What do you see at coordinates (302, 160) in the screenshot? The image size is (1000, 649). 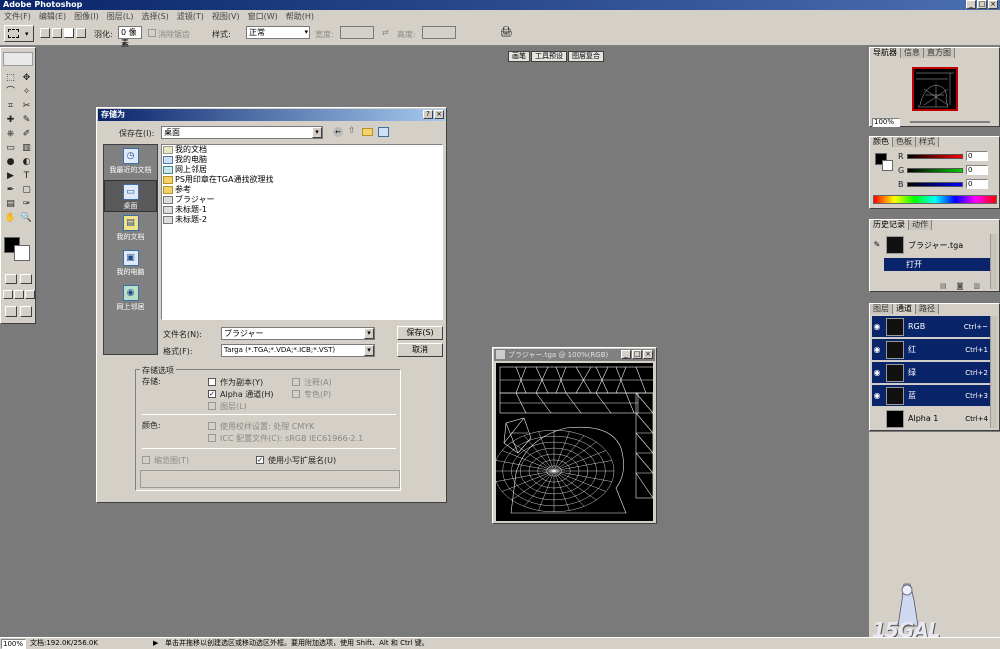 I see `list-item: 我的电脑` at bounding box center [302, 160].